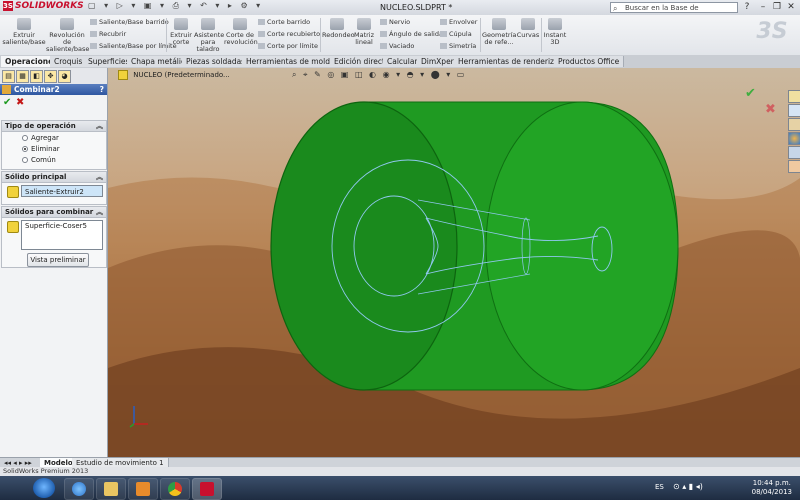  I want to click on revolve-cut-icon, so click(240, 24).